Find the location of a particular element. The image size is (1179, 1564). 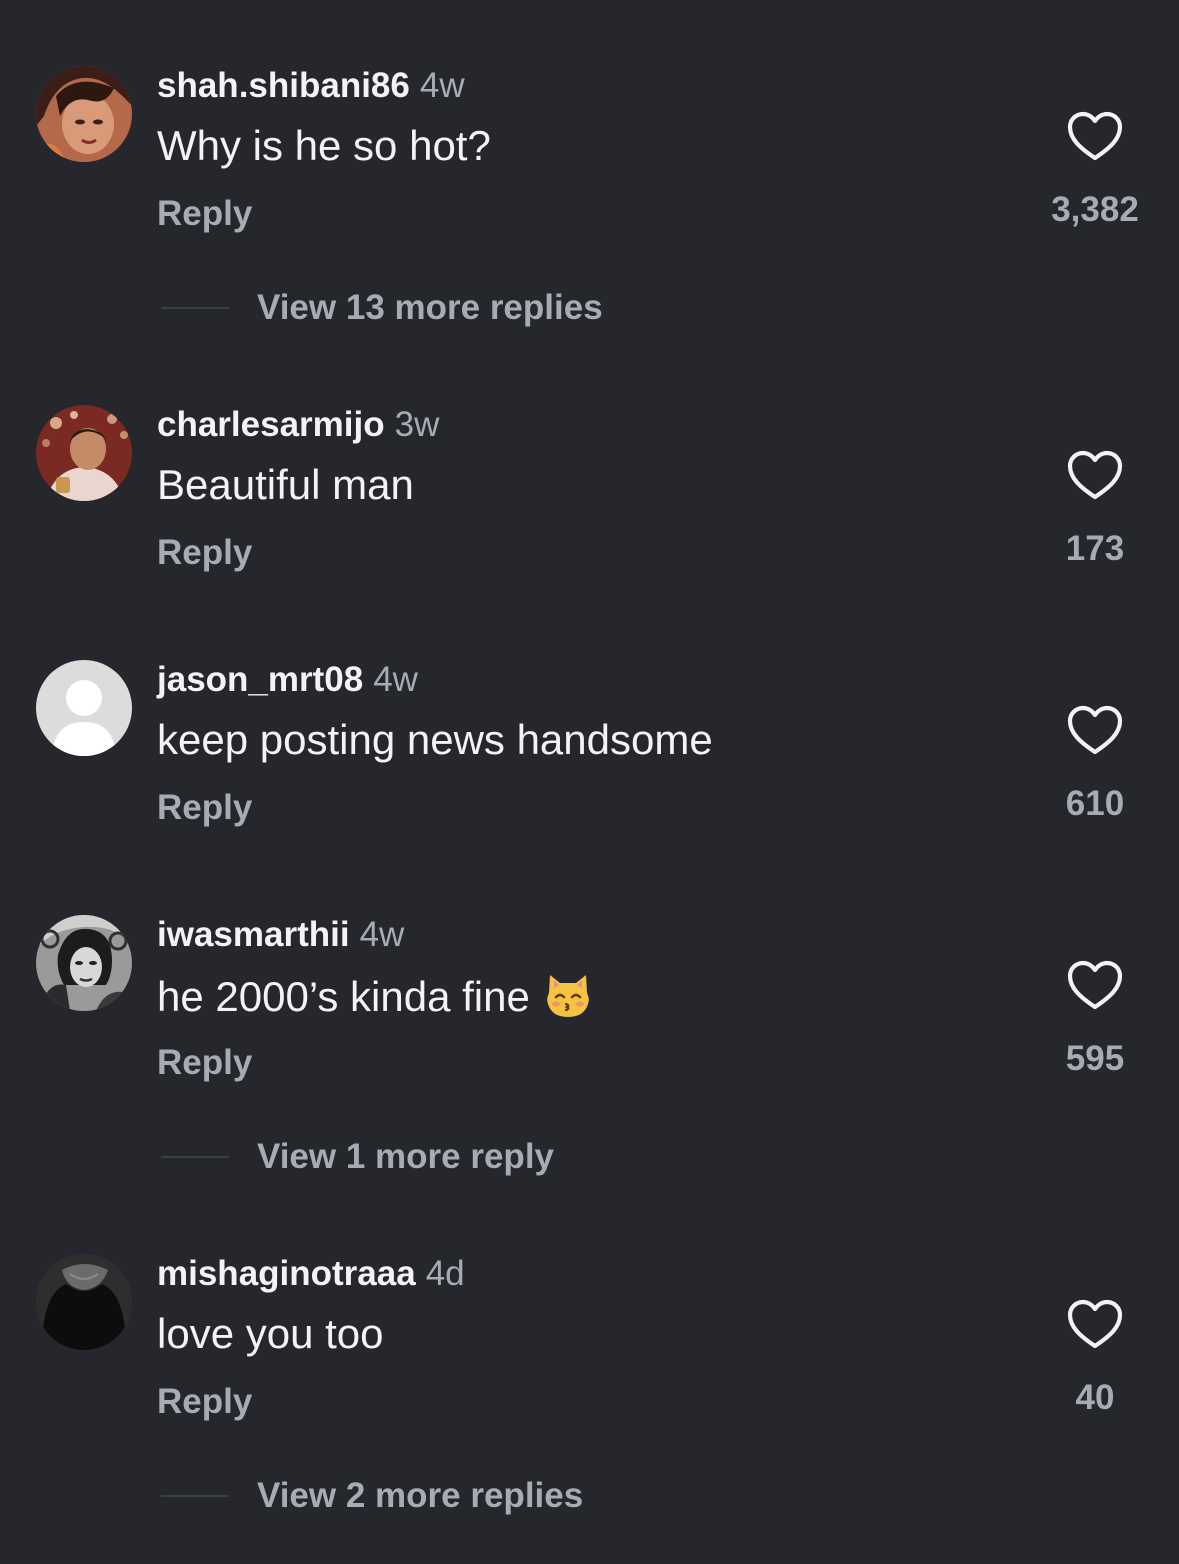

comment-header: mishaginotraaa 4d is located at coordinates (311, 1277).